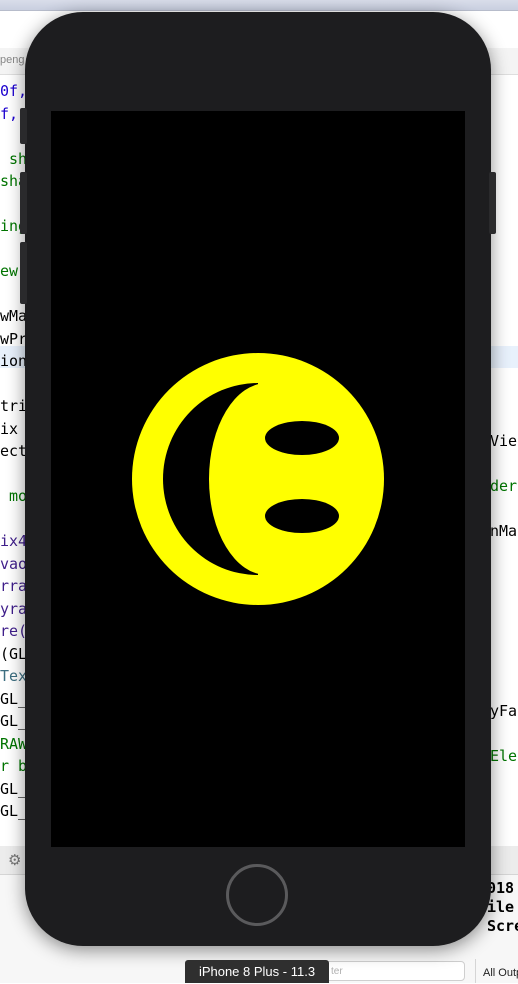  I want to click on code-line: vao, so click(13, 564).